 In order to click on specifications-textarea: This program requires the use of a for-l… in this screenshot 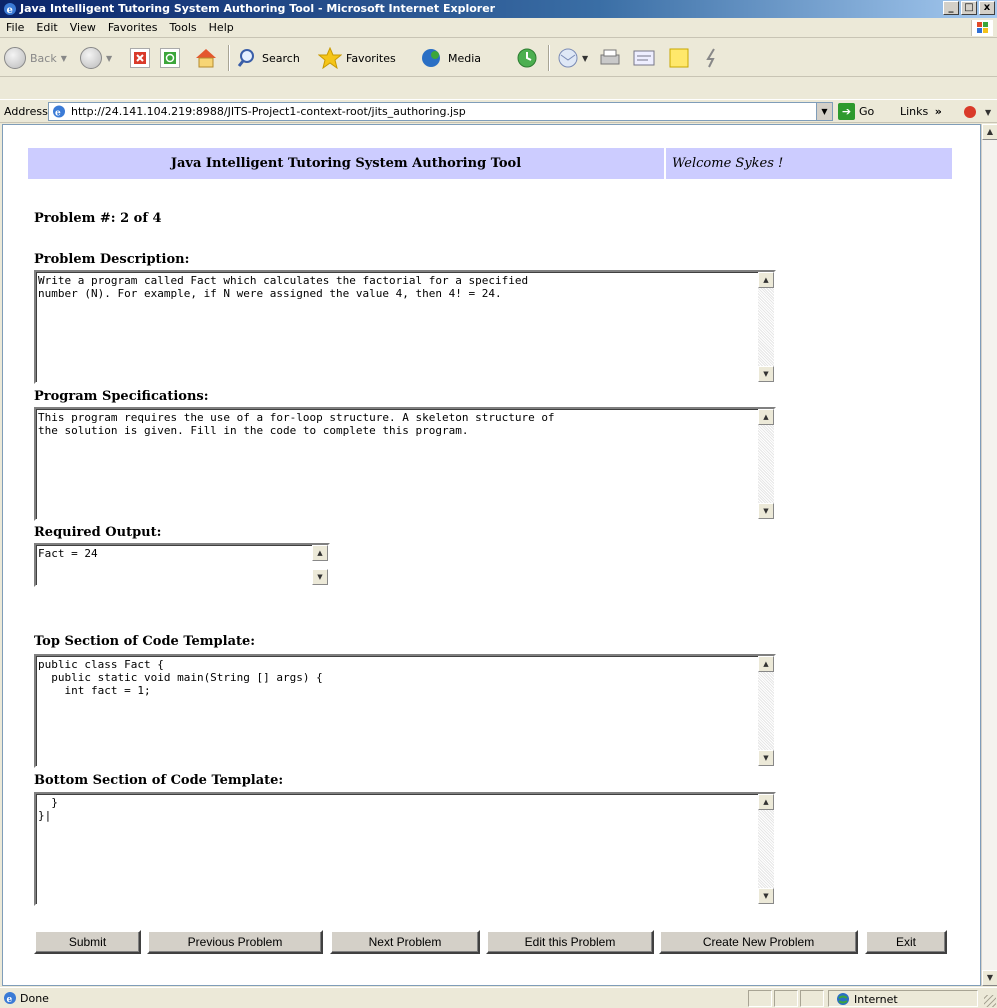, I will do `click(405, 464)`.